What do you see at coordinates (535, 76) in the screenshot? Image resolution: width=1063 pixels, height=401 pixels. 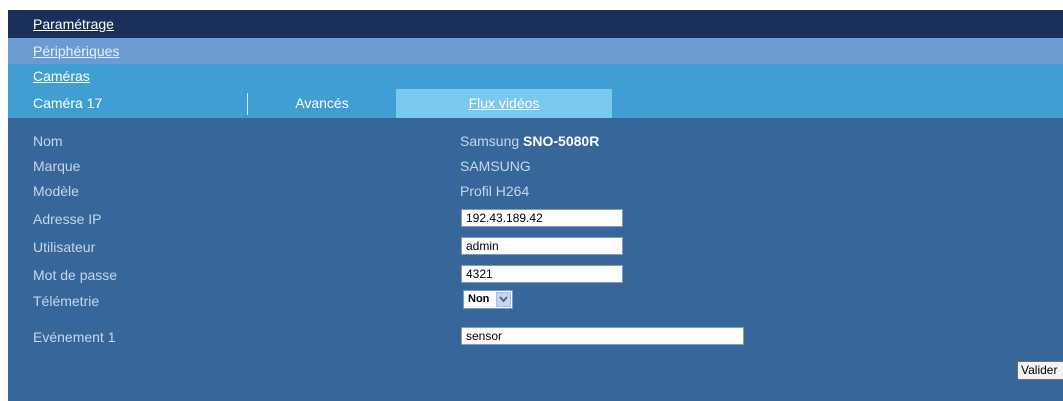 I see `nav-bar-cameras: Caméras` at bounding box center [535, 76].